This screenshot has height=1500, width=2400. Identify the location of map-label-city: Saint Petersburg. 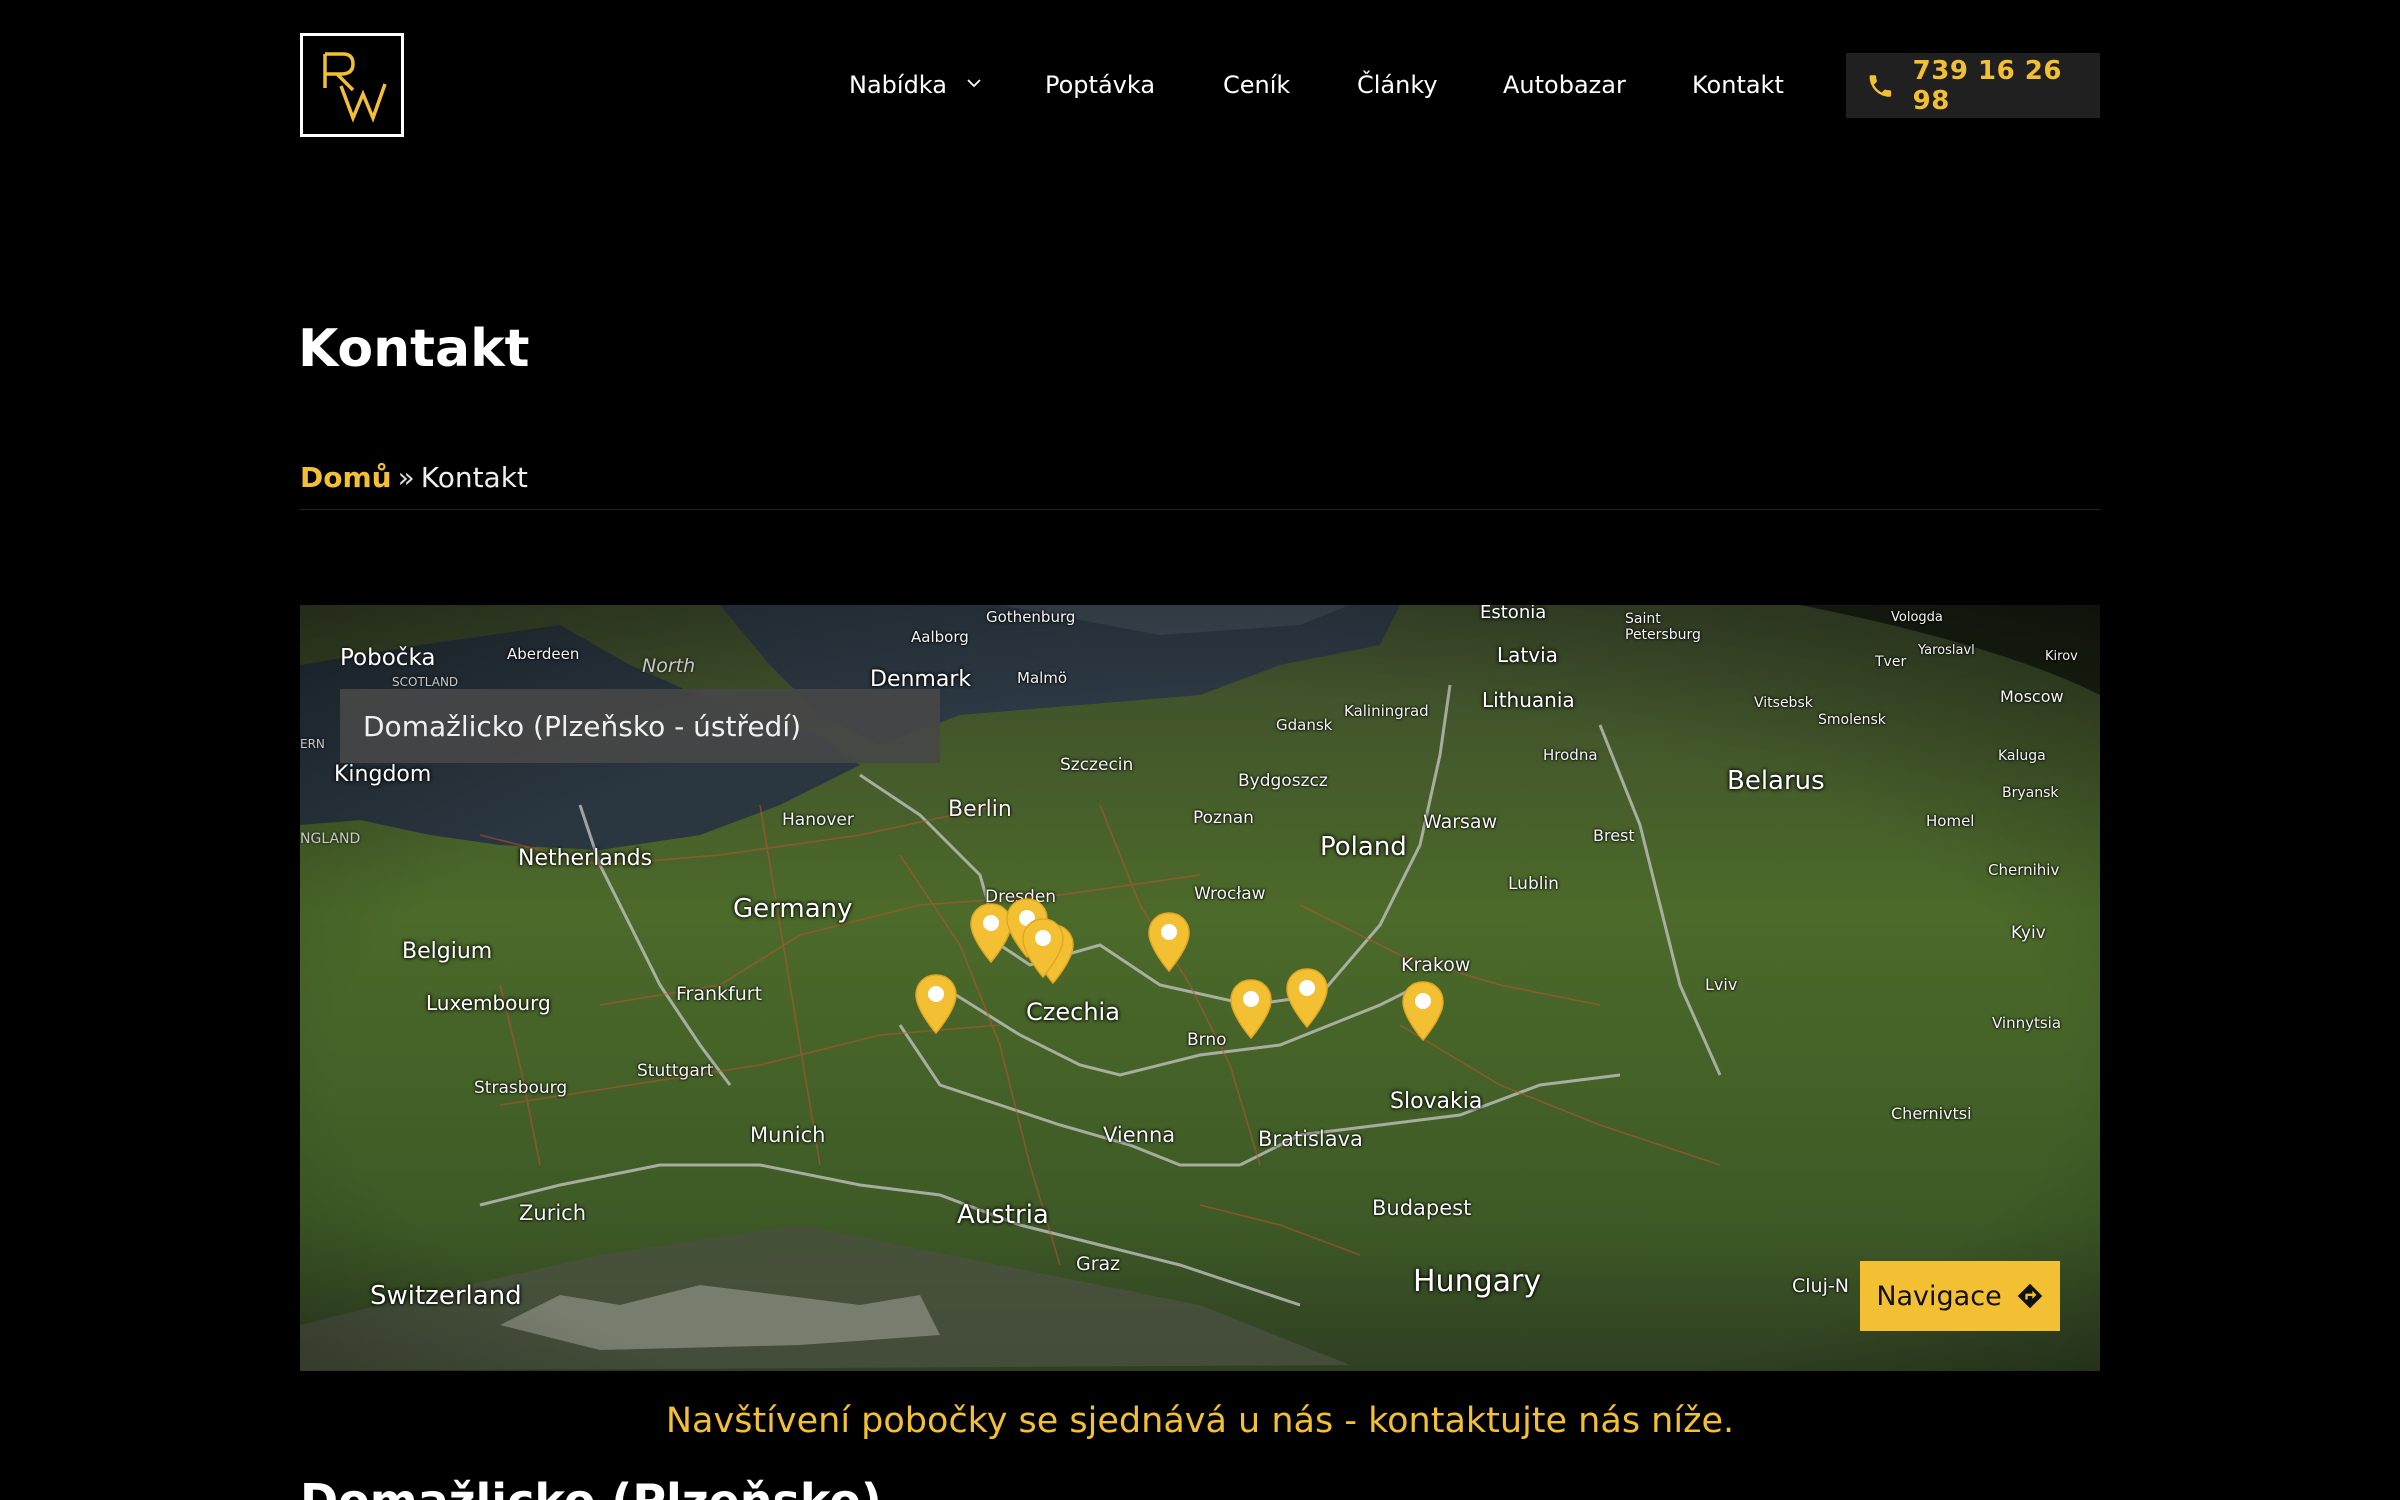
(1663, 627).